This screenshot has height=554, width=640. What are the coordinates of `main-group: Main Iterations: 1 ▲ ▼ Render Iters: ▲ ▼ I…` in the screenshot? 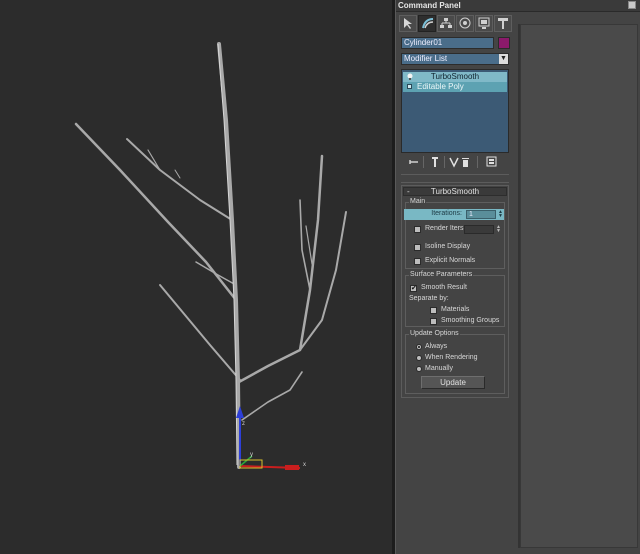 It's located at (454, 233).